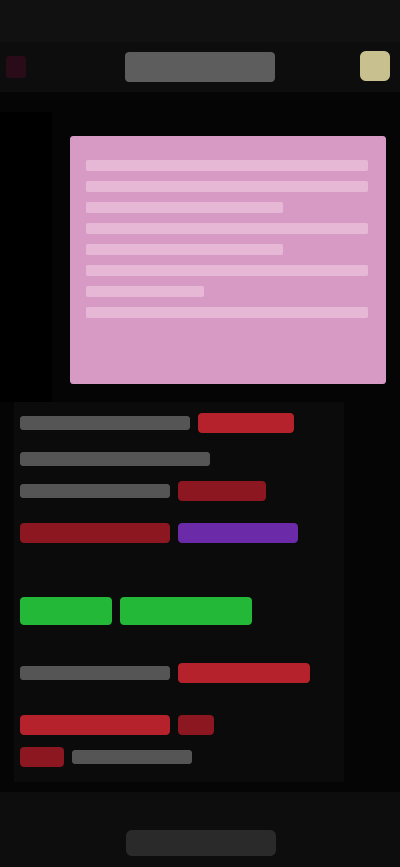 The width and height of the screenshot is (400, 867). Describe the element at coordinates (375, 66) in the screenshot. I see `avatar` at that location.